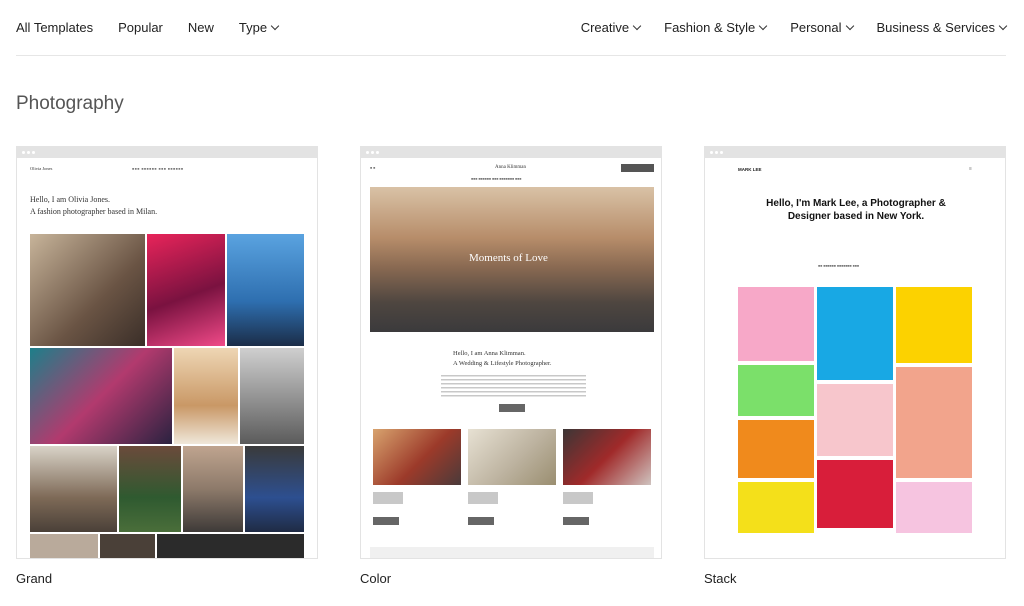  I want to click on nav-personal-dropdown: Personal, so click(822, 27).